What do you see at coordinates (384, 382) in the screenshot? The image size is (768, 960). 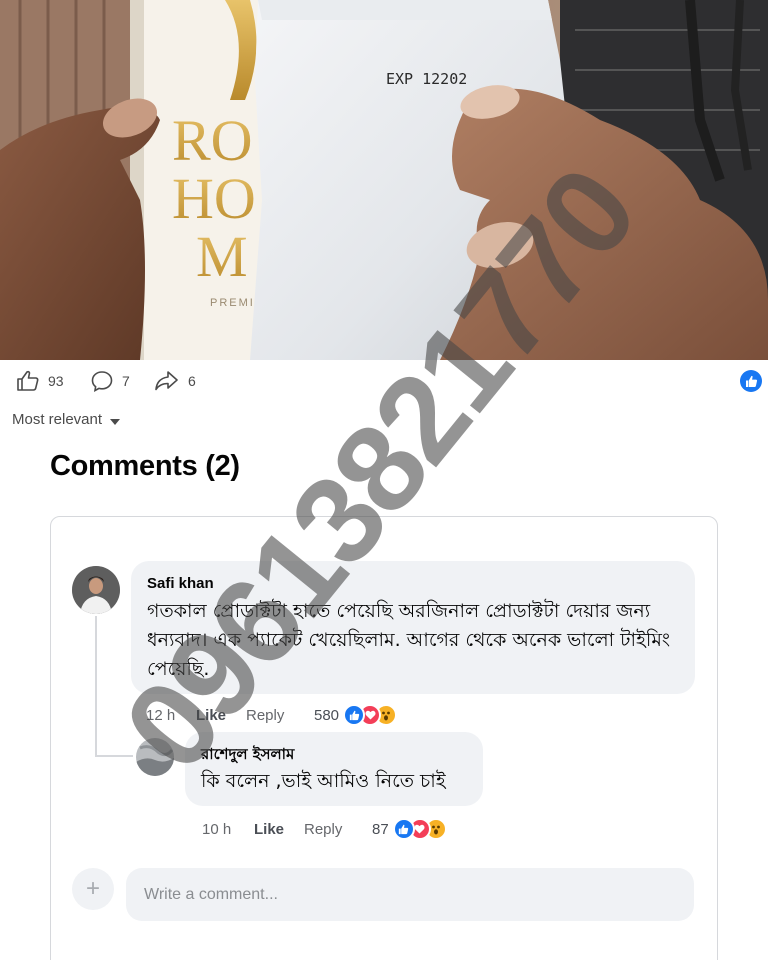 I see `post-stats-bar: 93 7 6` at bounding box center [384, 382].